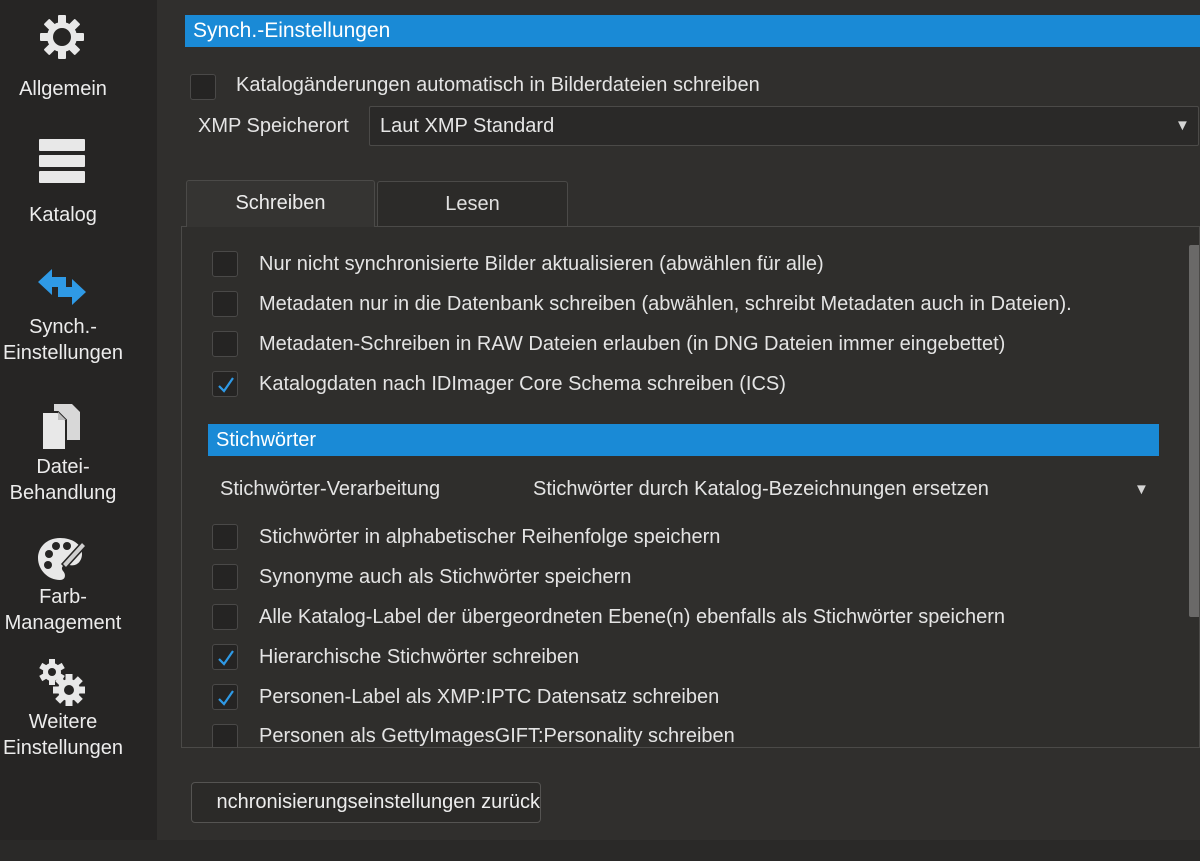 Image resolution: width=1200 pixels, height=861 pixels. I want to click on sidebar-item-synch-einstellungen: Synch.- Einstellungen, so click(78, 315).